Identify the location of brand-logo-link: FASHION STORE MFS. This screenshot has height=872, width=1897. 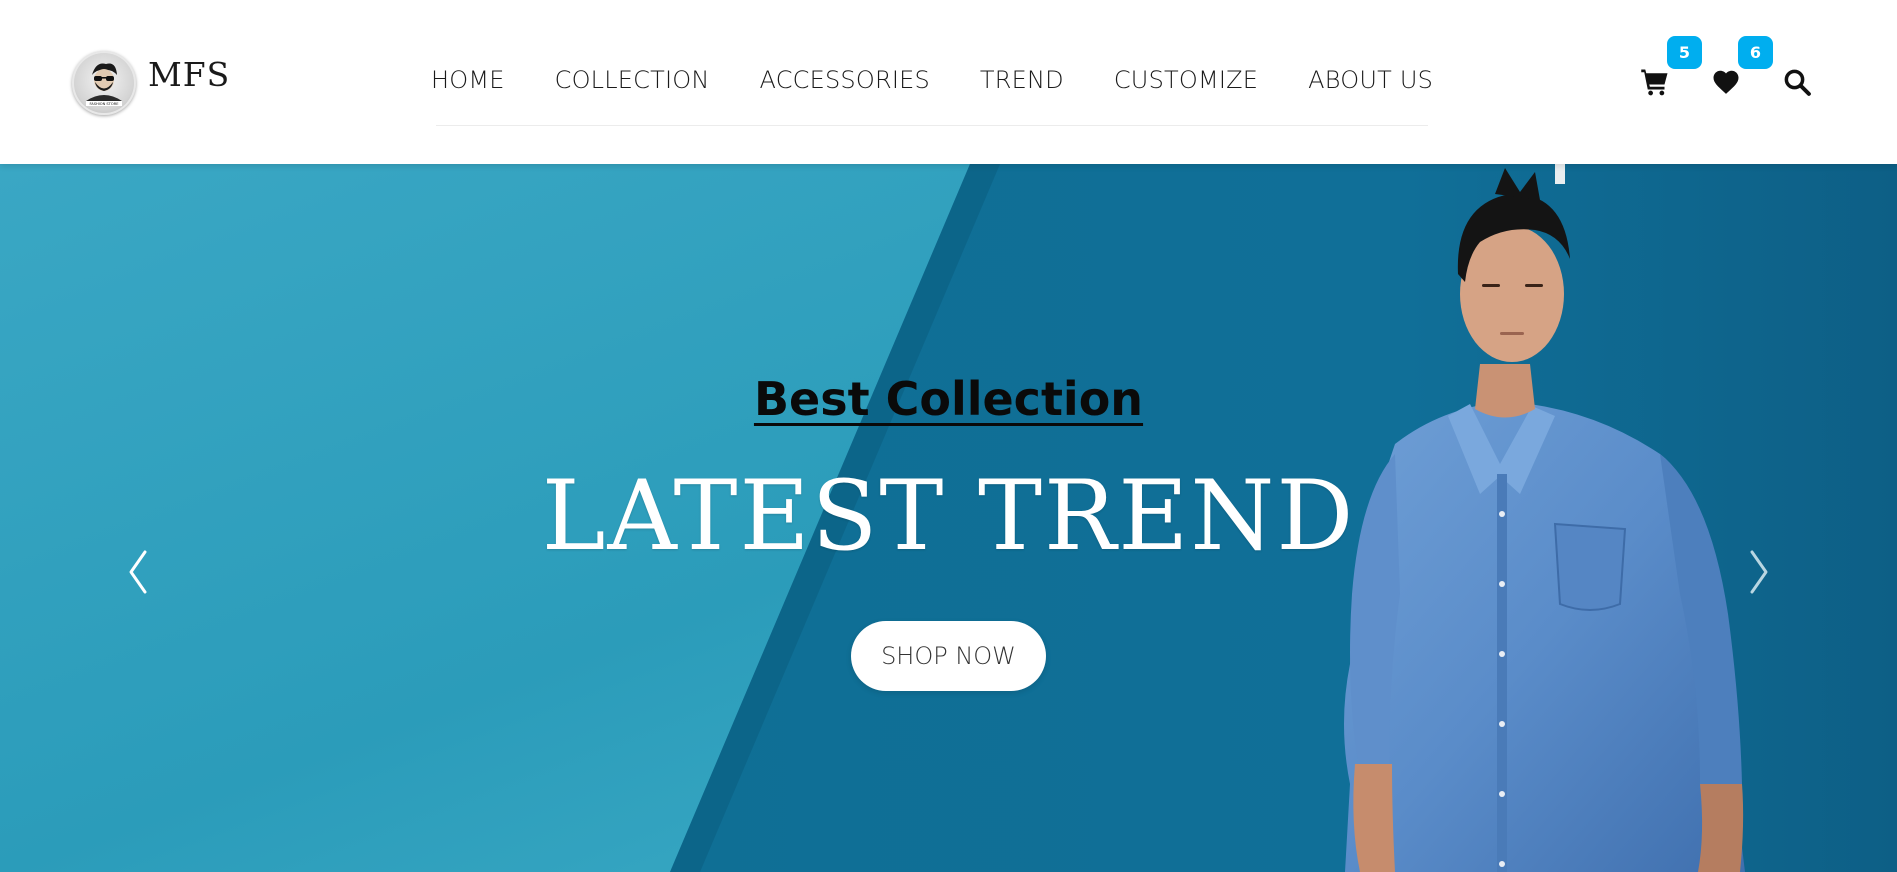
(151, 83).